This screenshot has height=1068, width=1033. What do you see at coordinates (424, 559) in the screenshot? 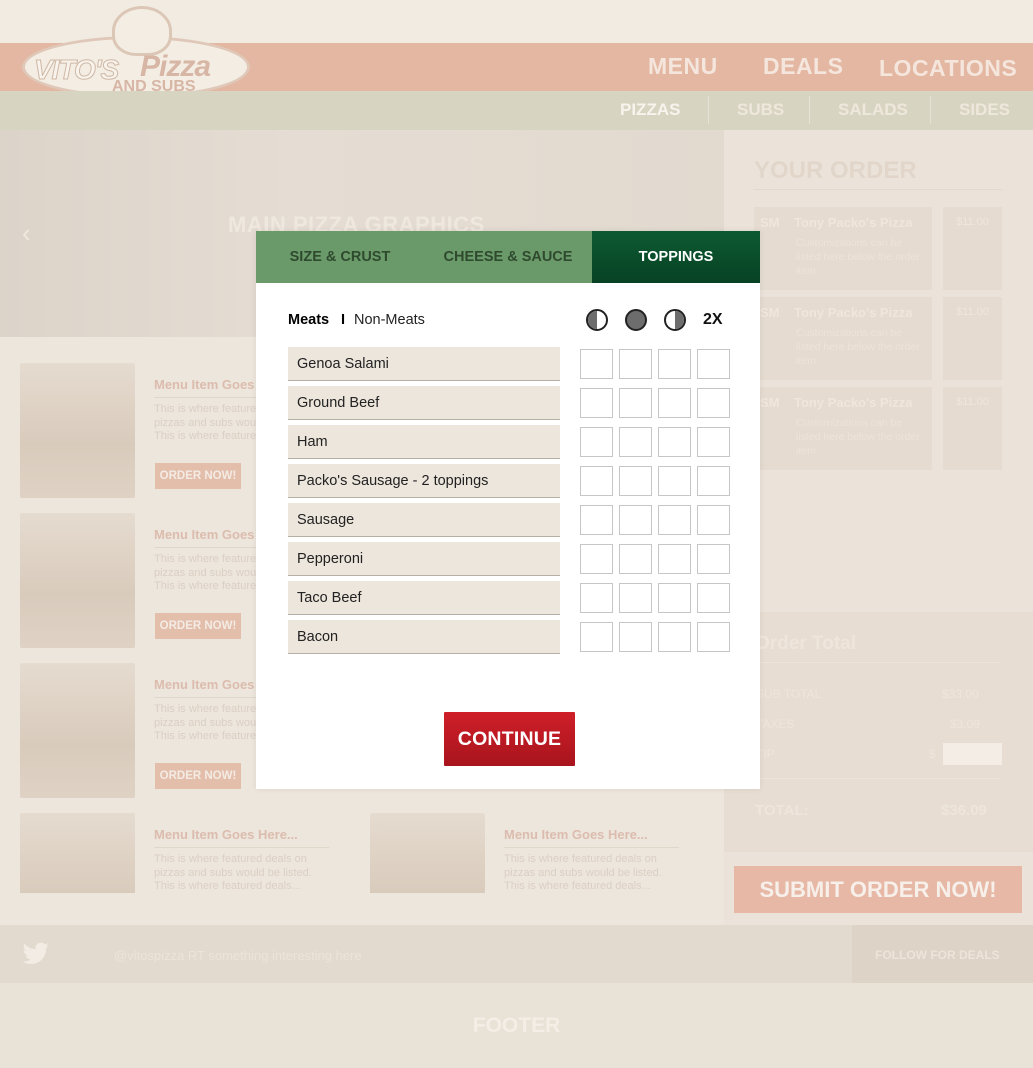
I see `topping-row: Pepperoni` at bounding box center [424, 559].